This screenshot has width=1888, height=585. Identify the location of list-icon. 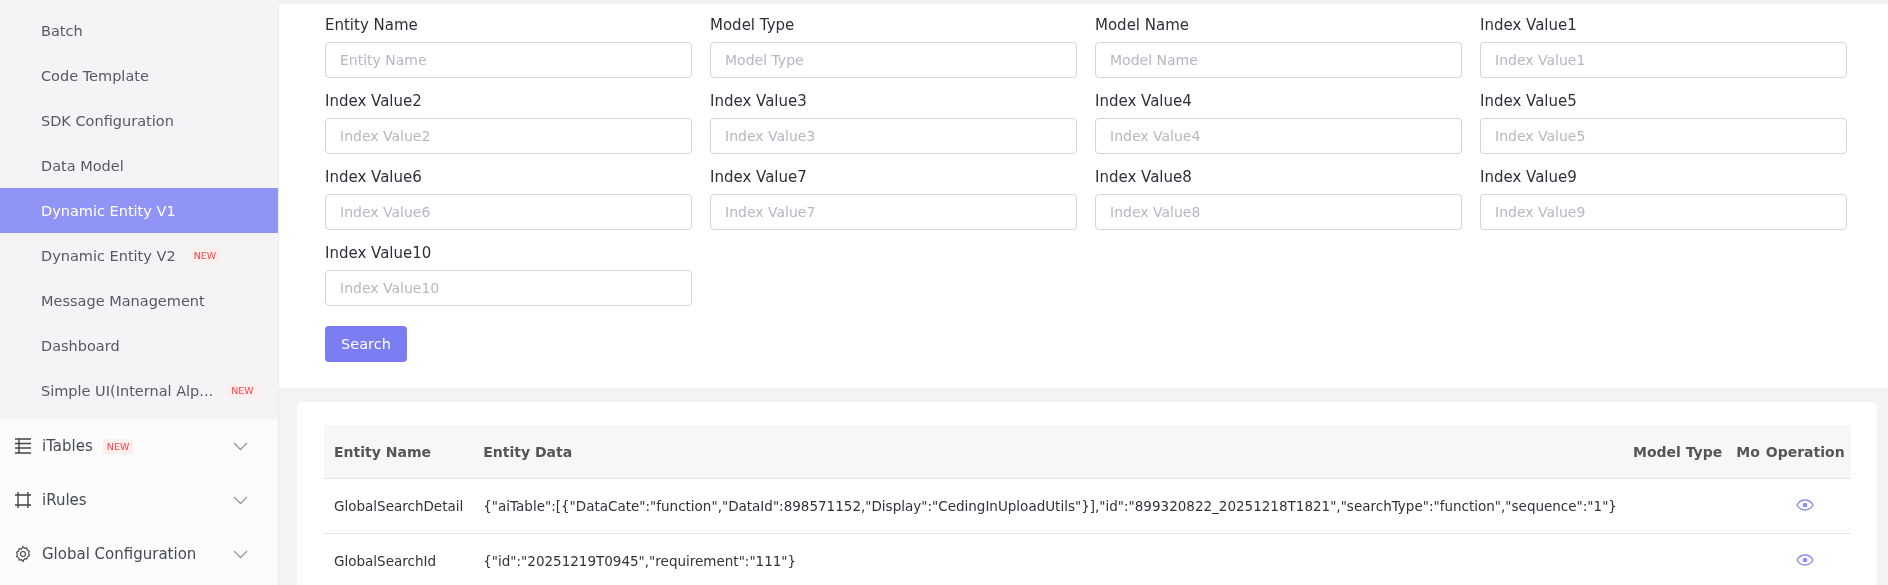
(23, 446).